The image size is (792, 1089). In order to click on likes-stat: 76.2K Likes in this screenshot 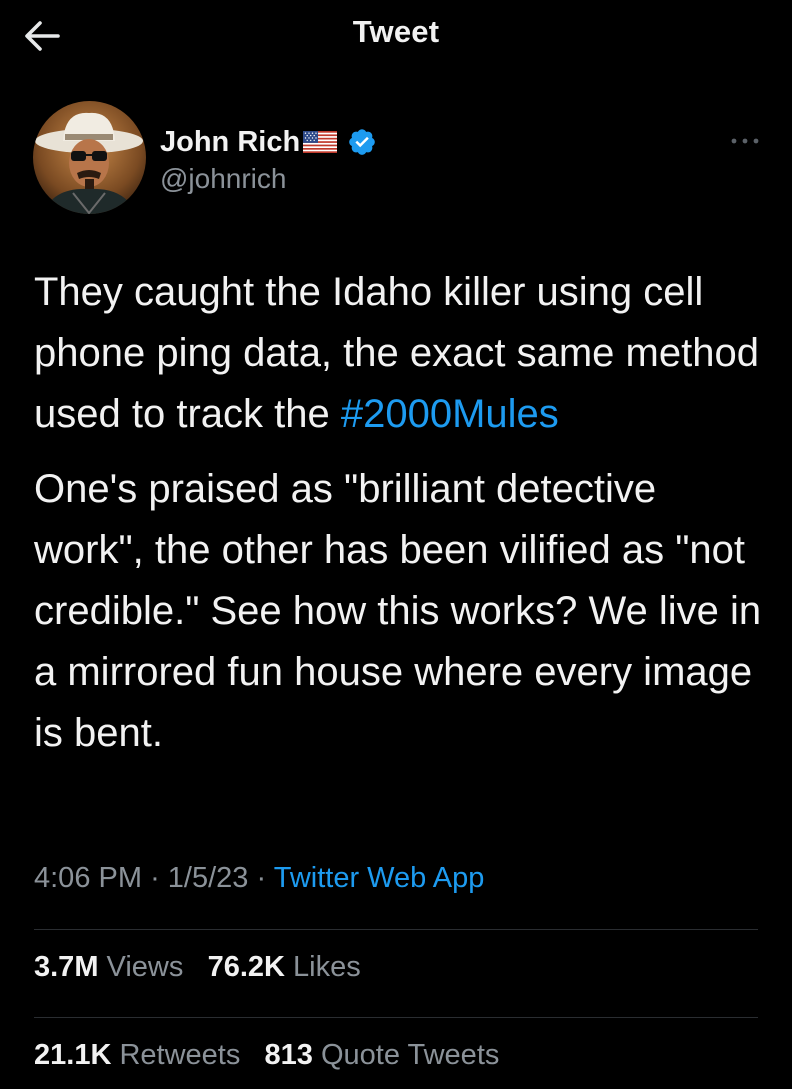, I will do `click(284, 967)`.